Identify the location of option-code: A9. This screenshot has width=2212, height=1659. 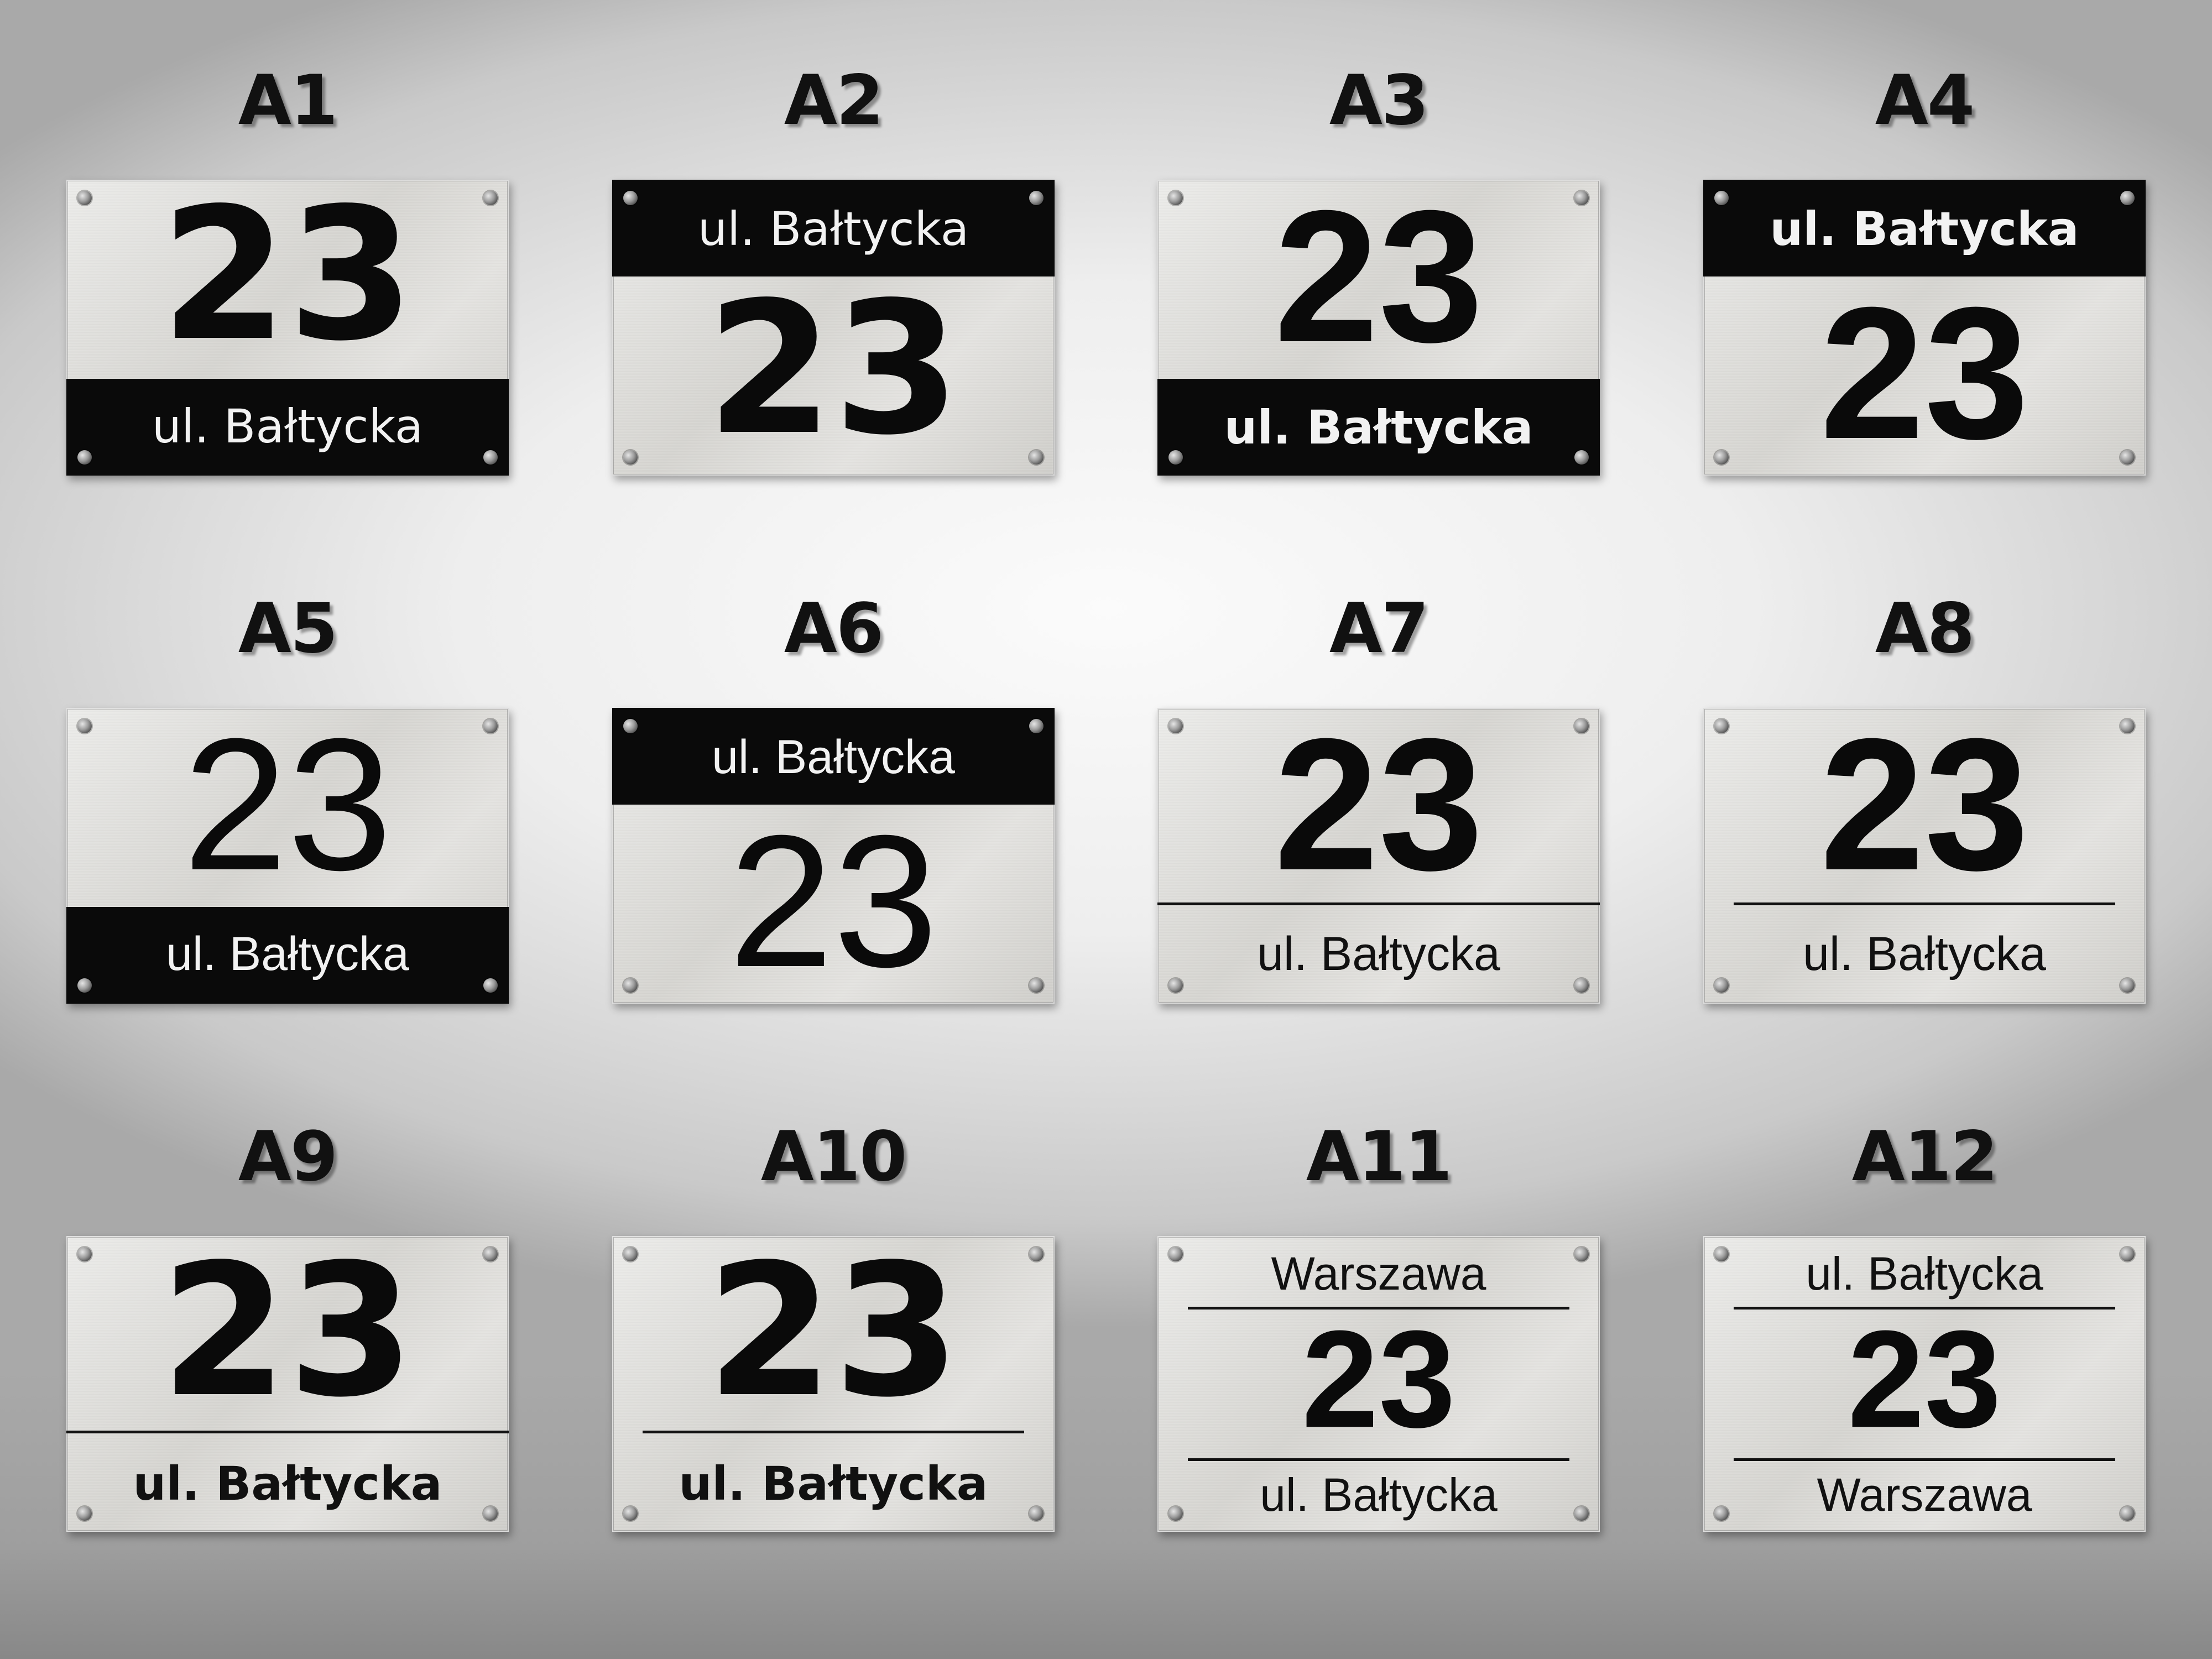
(288, 1157).